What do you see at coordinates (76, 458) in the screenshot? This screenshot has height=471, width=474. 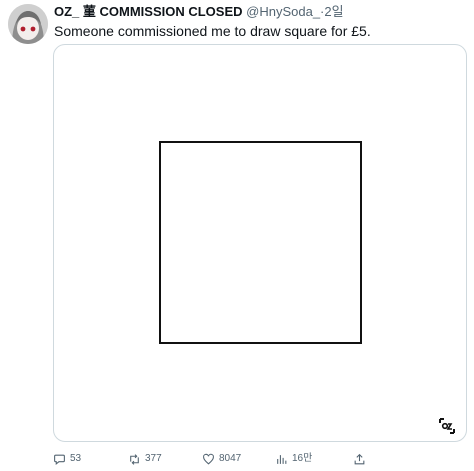 I see `reply-count: 53` at bounding box center [76, 458].